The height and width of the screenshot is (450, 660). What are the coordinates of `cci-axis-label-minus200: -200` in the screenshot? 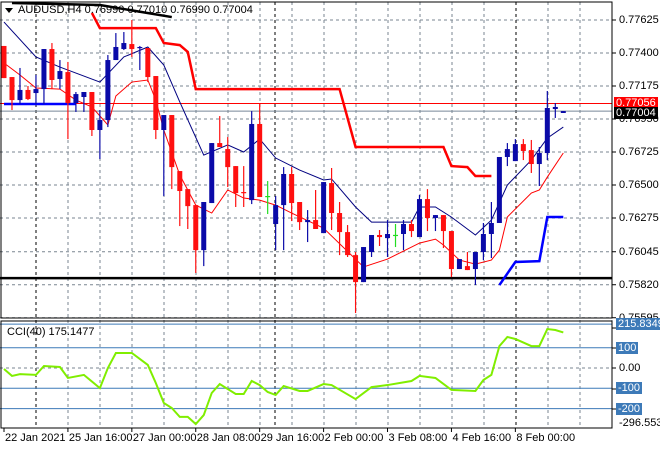 It's located at (629, 408).